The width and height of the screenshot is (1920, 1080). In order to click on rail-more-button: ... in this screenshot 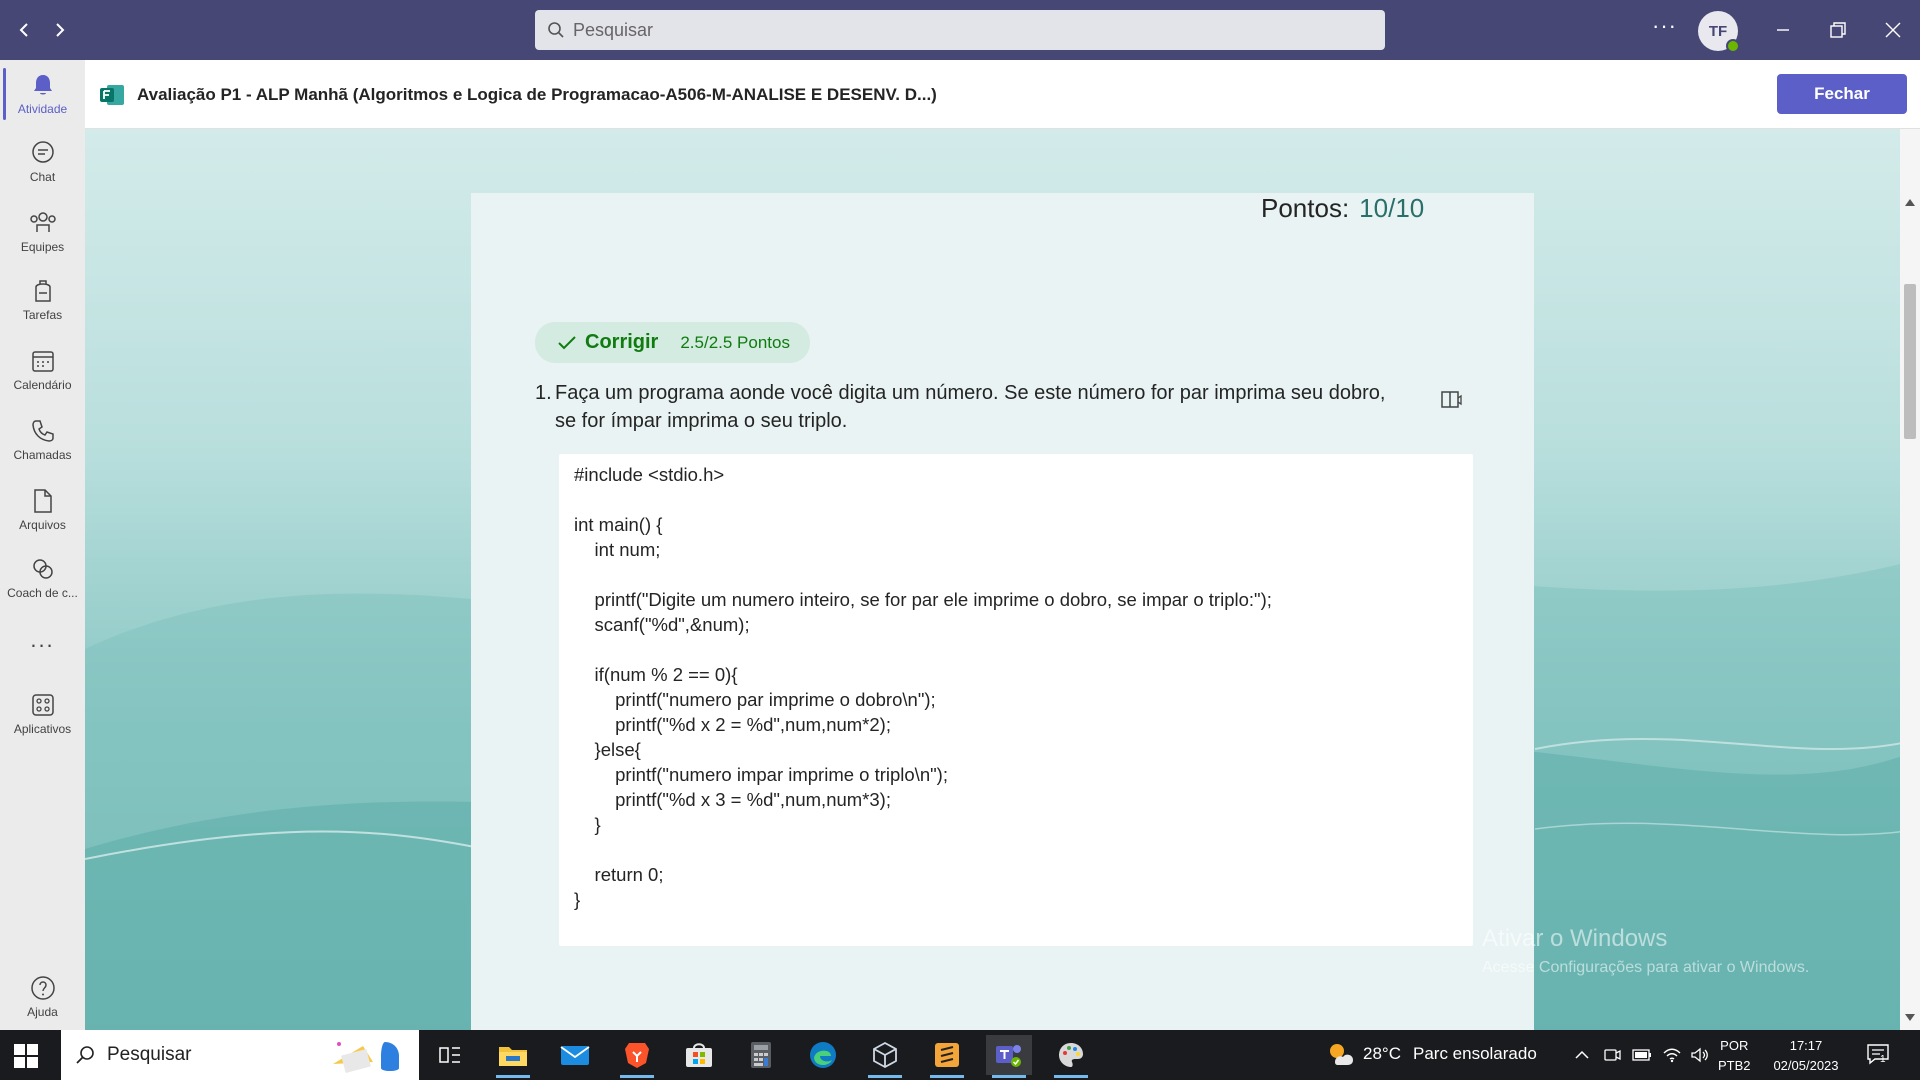, I will do `click(42, 640)`.